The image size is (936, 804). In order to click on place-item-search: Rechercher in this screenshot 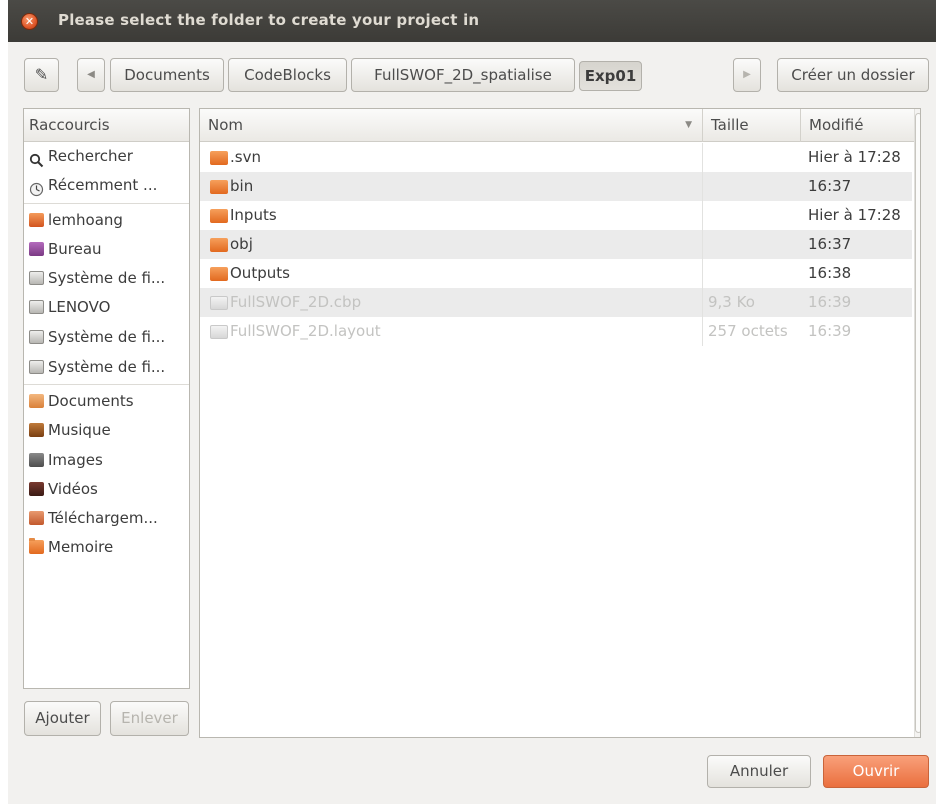, I will do `click(106, 156)`.